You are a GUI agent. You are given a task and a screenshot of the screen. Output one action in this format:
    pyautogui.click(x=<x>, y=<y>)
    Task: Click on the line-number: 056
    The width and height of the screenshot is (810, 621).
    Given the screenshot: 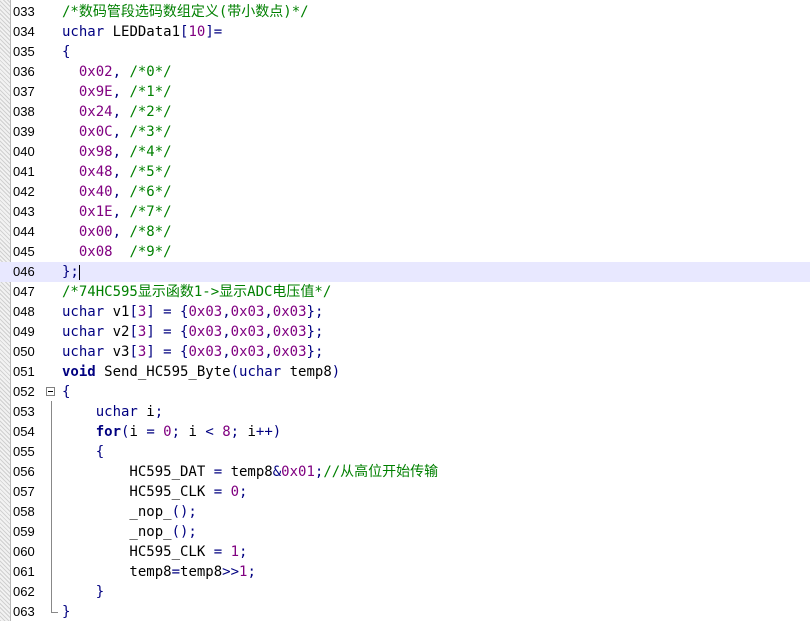 What is the action you would take?
    pyautogui.click(x=24, y=471)
    